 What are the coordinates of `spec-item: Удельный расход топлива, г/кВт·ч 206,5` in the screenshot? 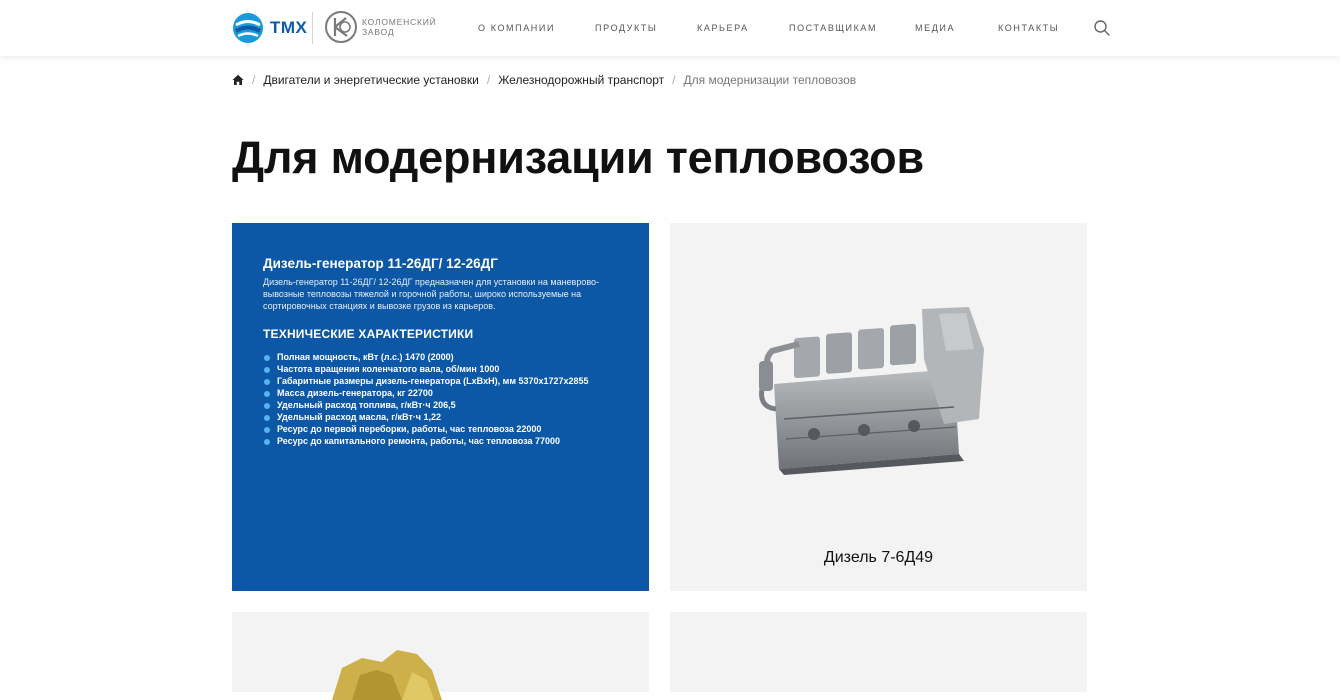 It's located at (440, 405).